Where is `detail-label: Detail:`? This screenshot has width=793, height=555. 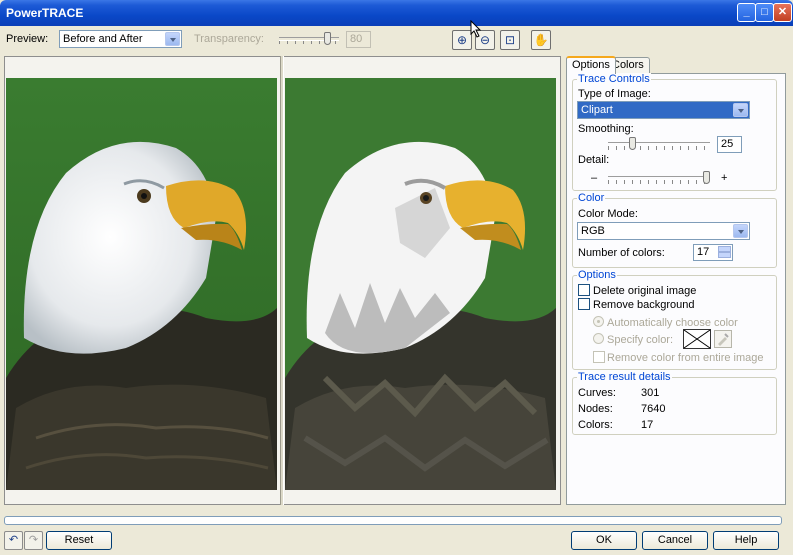
detail-label: Detail: is located at coordinates (594, 160).